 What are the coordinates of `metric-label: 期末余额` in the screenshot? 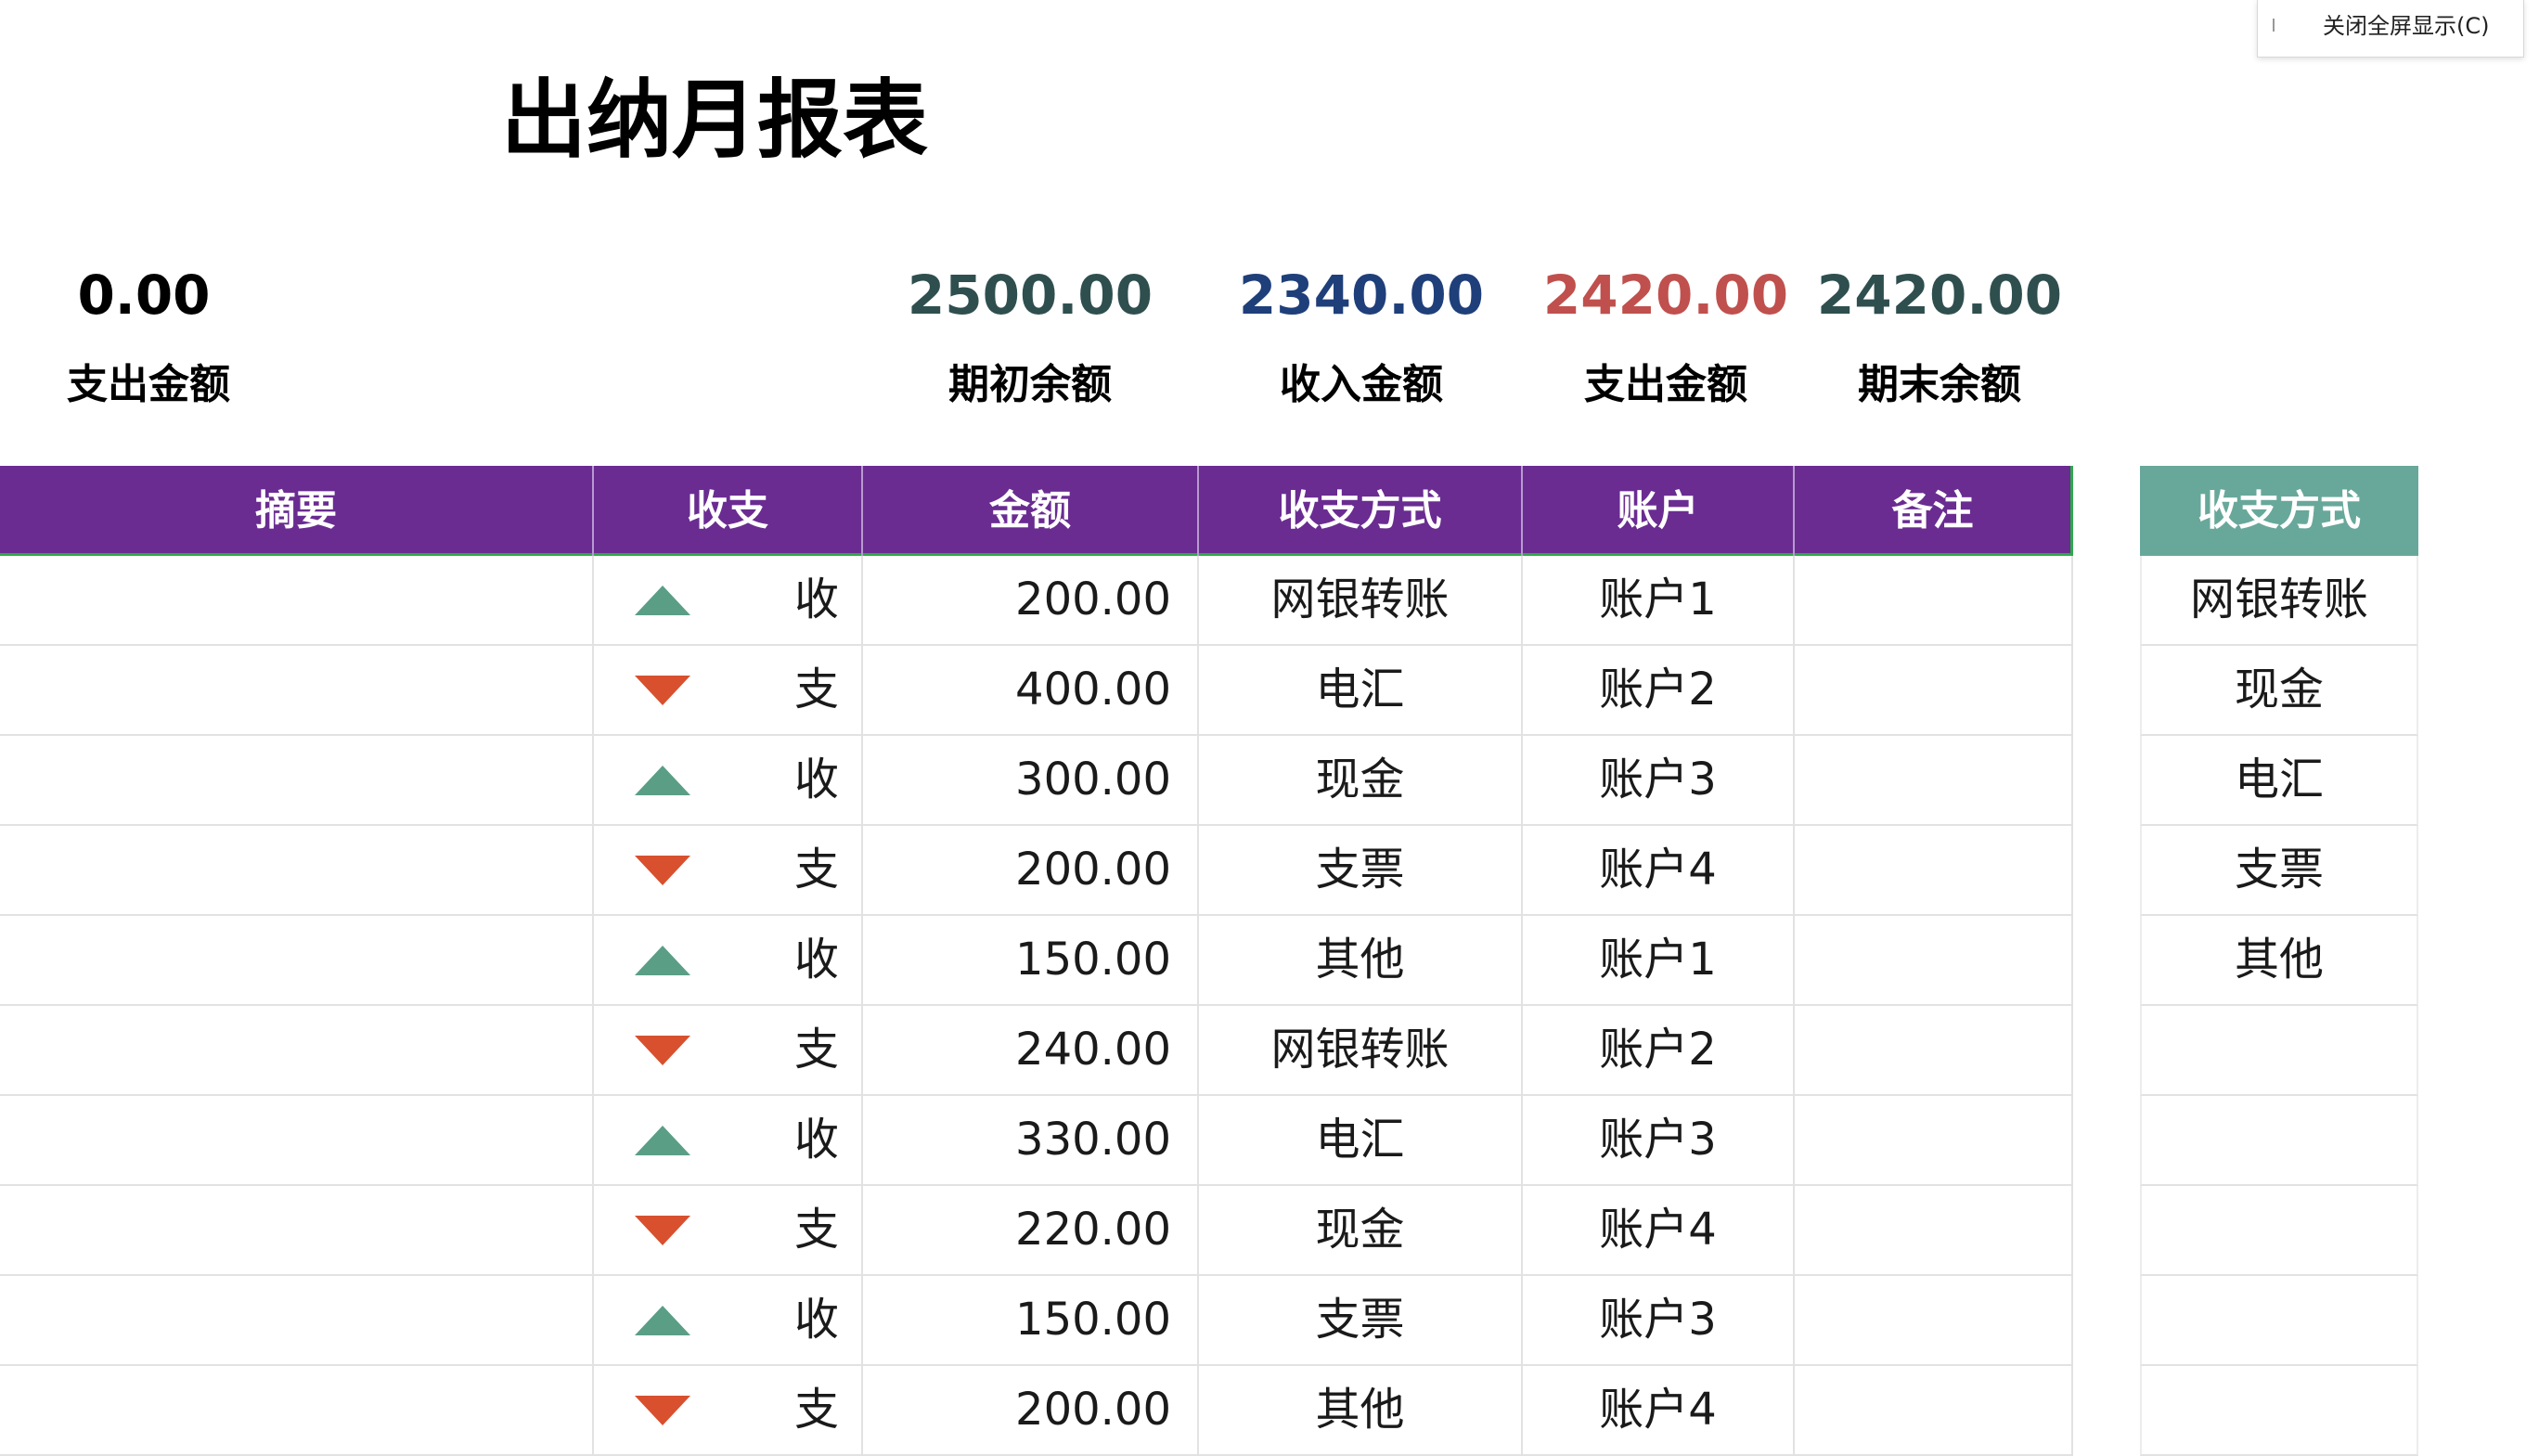 It's located at (1940, 384).